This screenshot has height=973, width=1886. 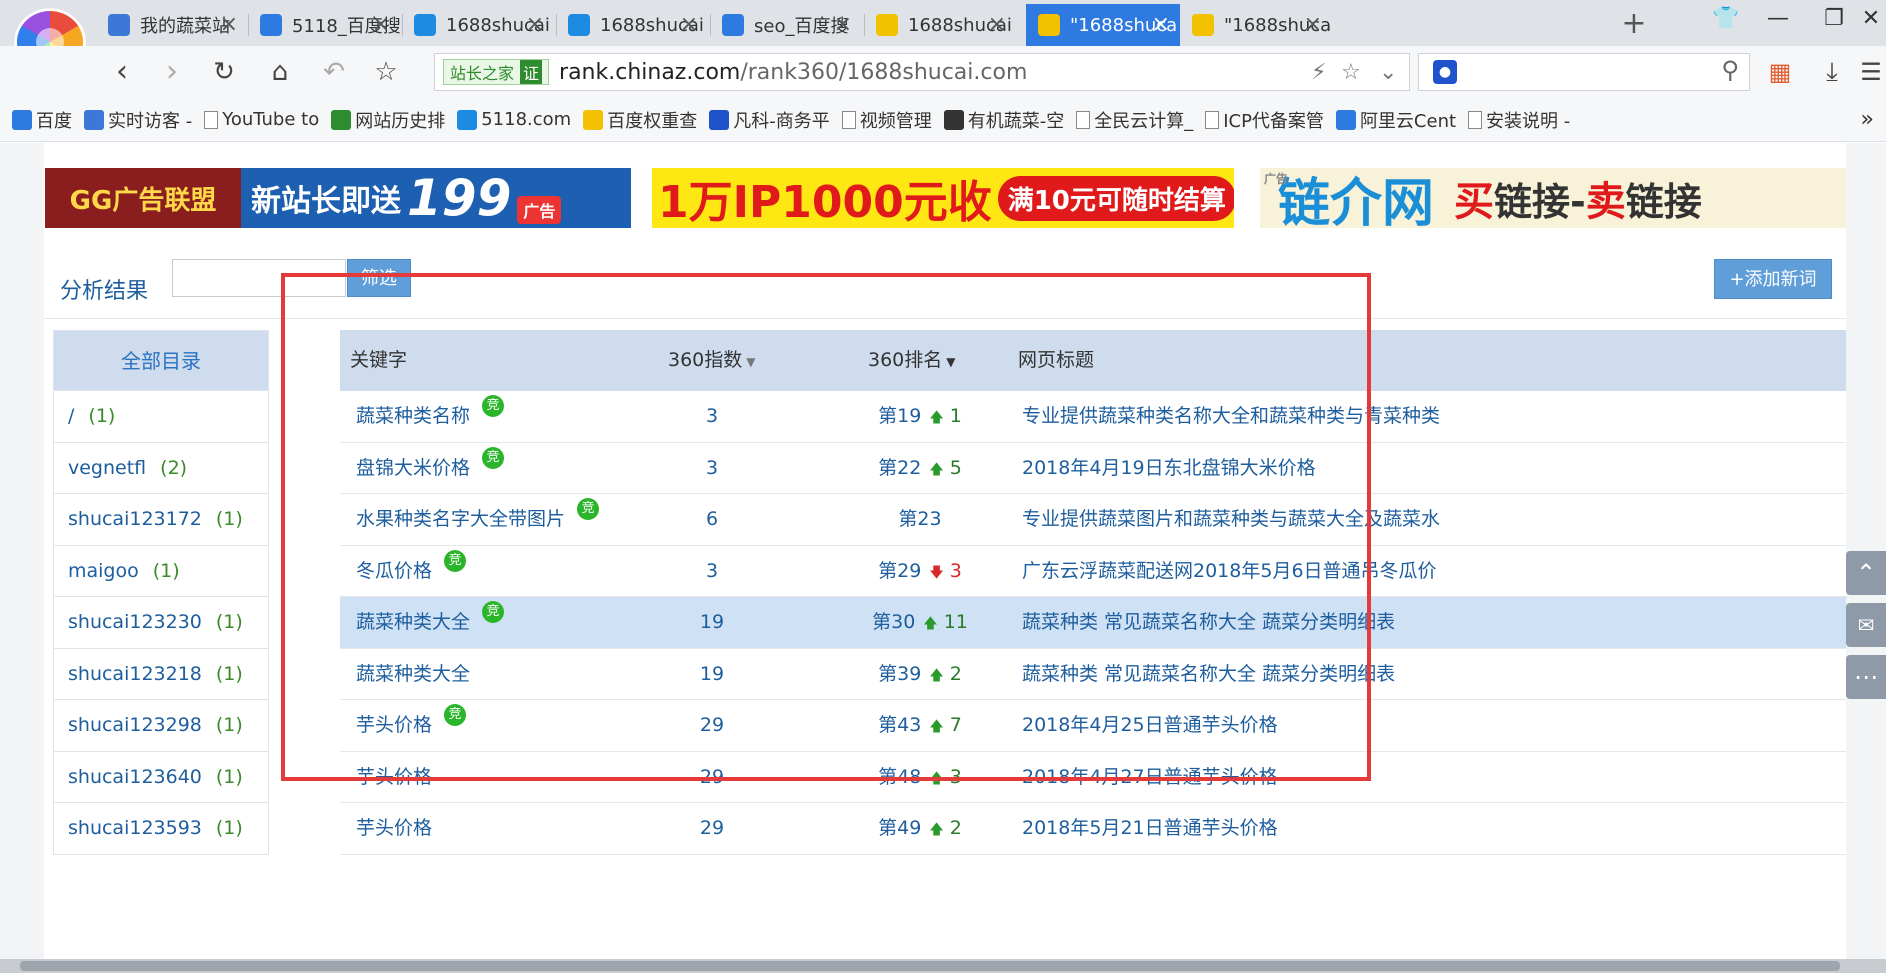 What do you see at coordinates (161, 777) in the screenshot?
I see `directory-item: shucai123640 (1)` at bounding box center [161, 777].